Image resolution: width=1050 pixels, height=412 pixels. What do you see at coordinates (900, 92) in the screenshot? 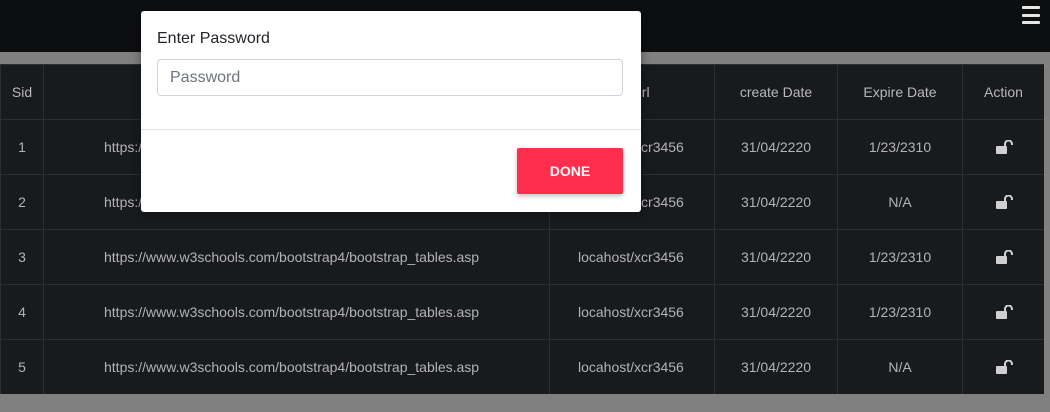
I see `header-expire-date: Expire Date` at bounding box center [900, 92].